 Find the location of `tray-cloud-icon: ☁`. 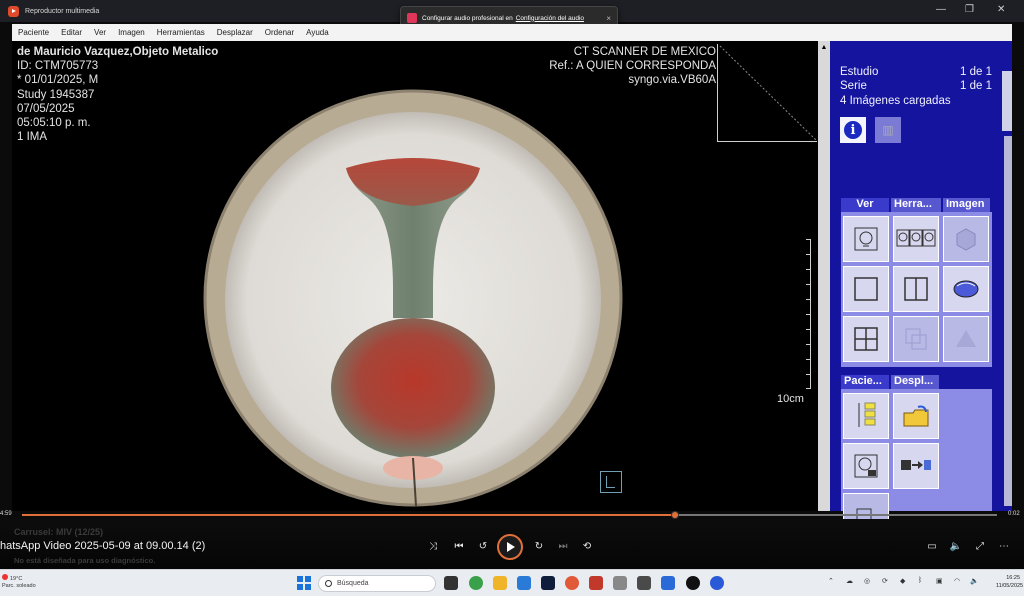

tray-cloud-icon: ☁ is located at coordinates (849, 581).